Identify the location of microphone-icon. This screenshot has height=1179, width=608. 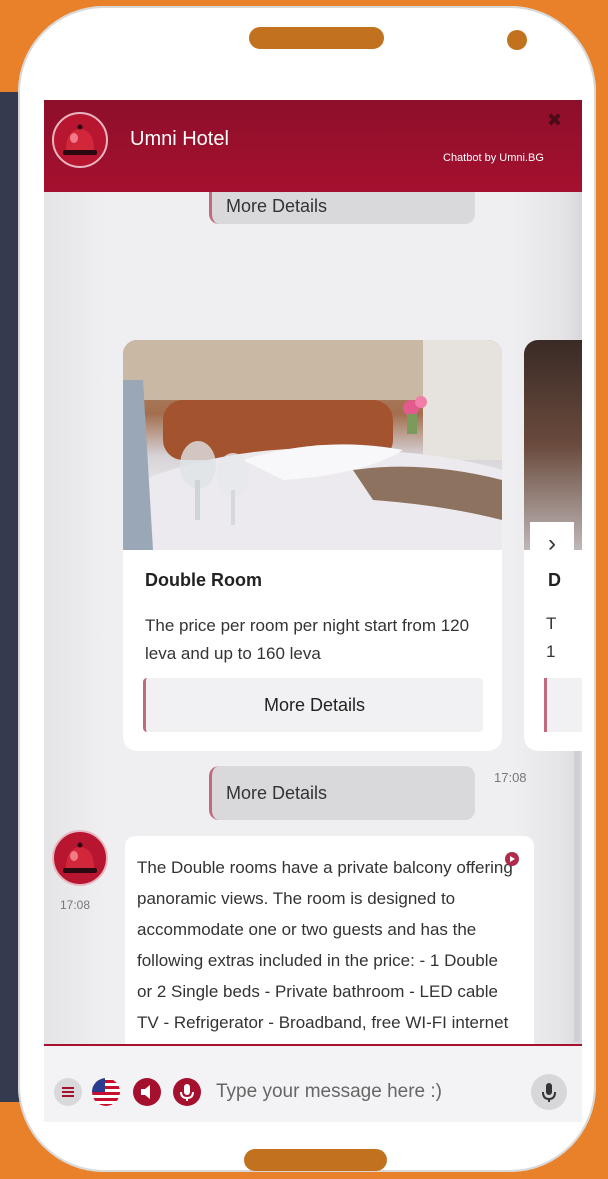
(549, 1092).